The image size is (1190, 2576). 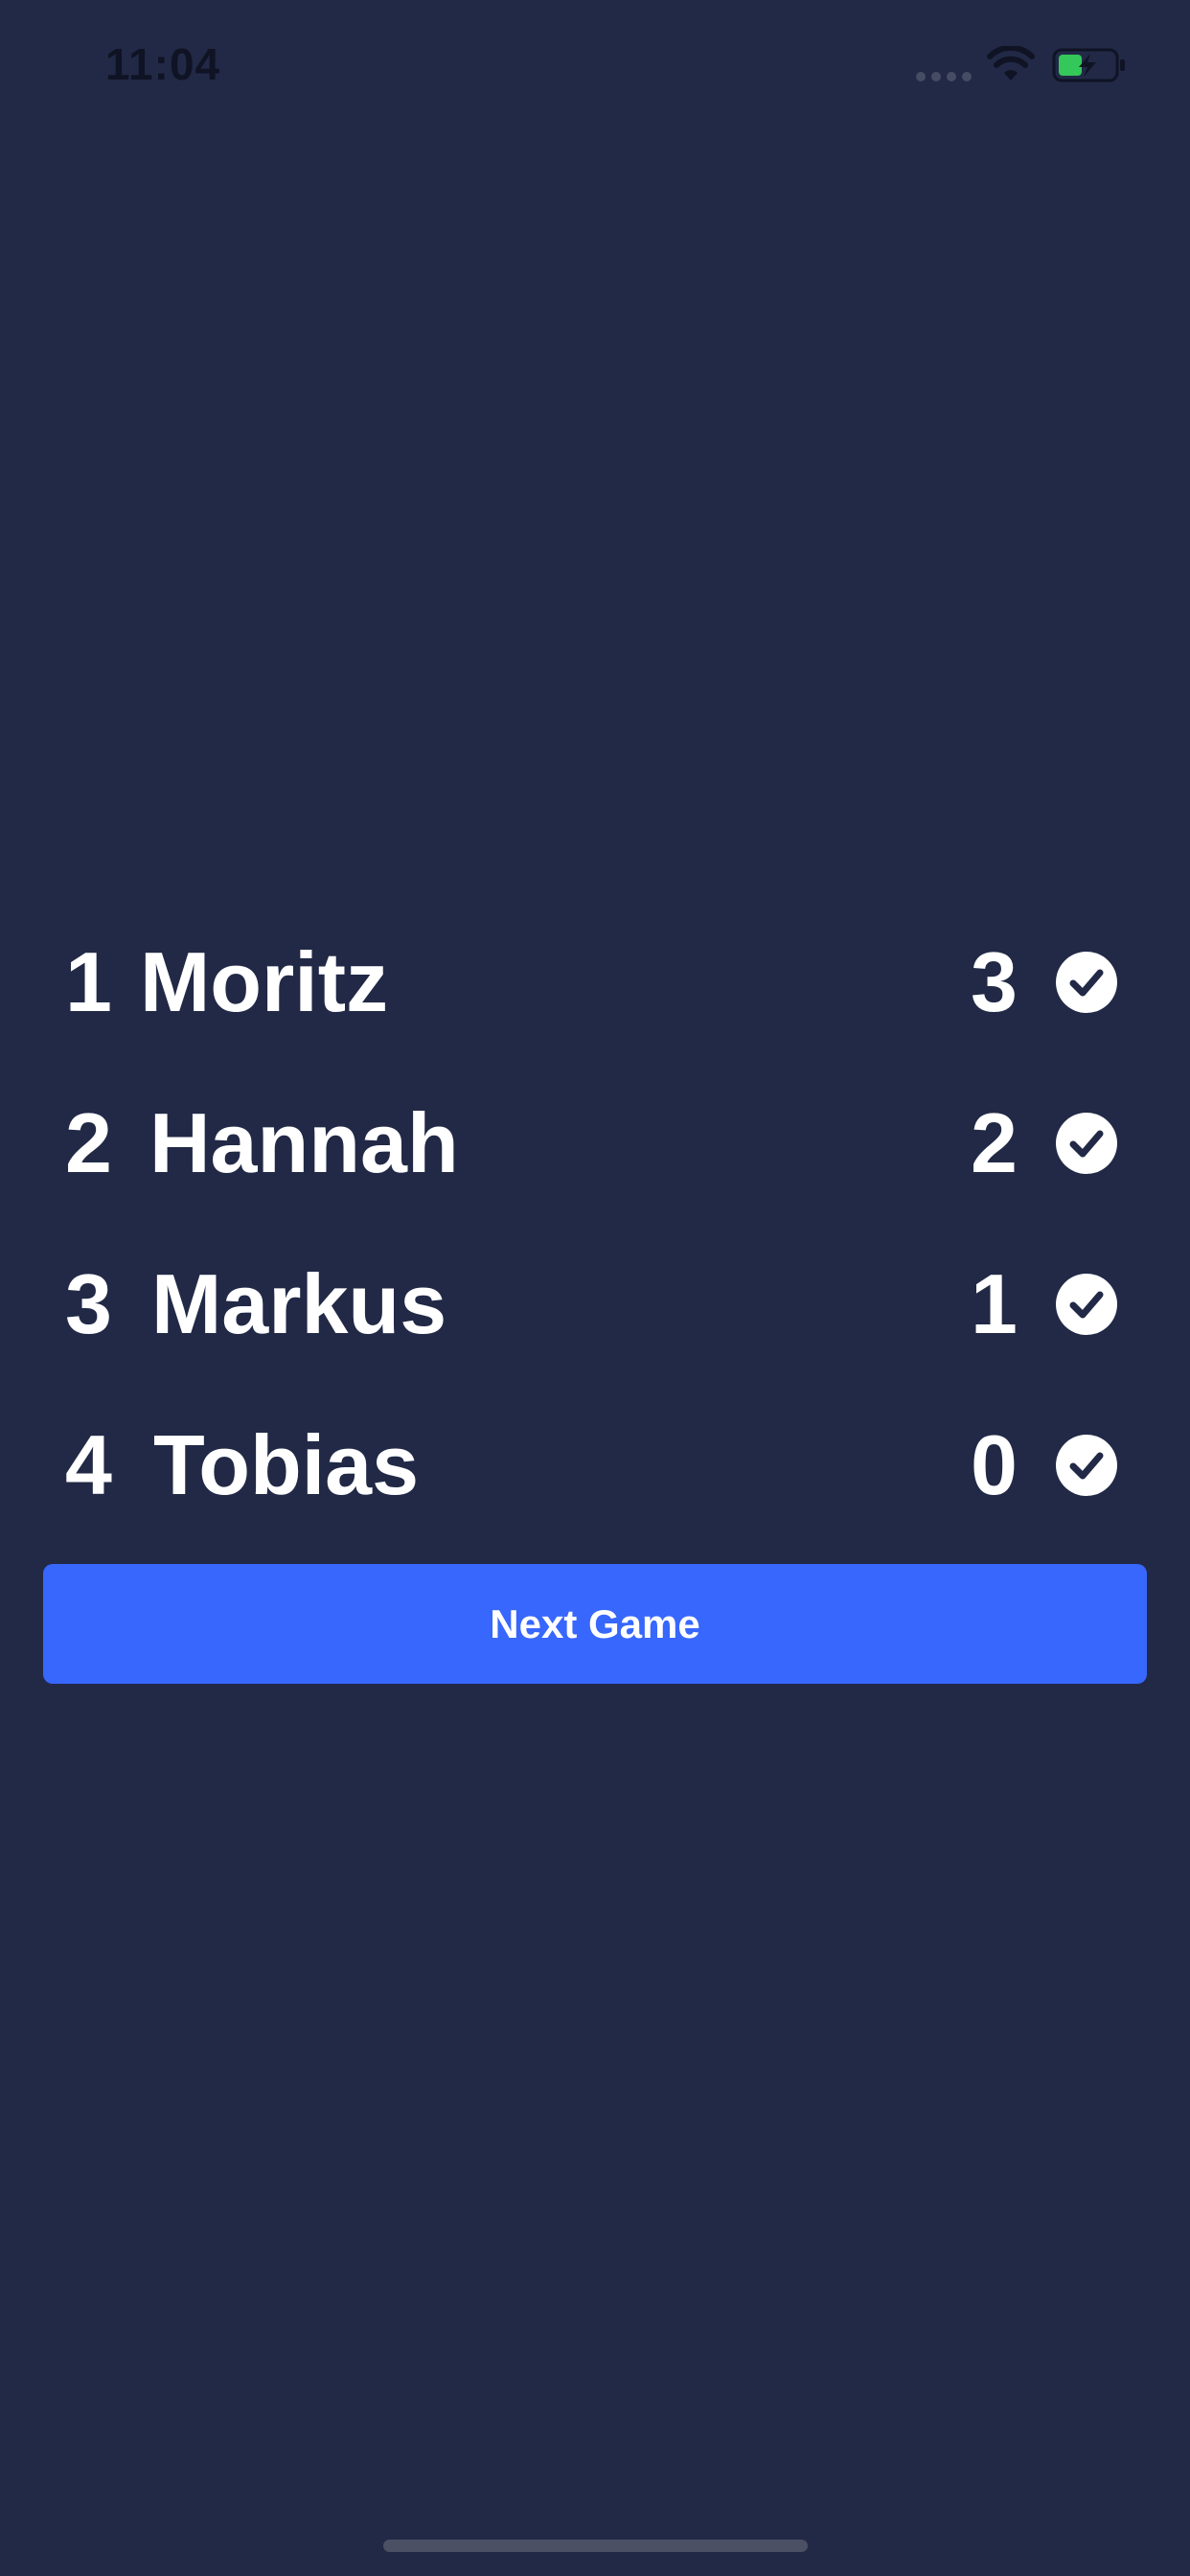 What do you see at coordinates (264, 981) in the screenshot?
I see `player-name: Moritz` at bounding box center [264, 981].